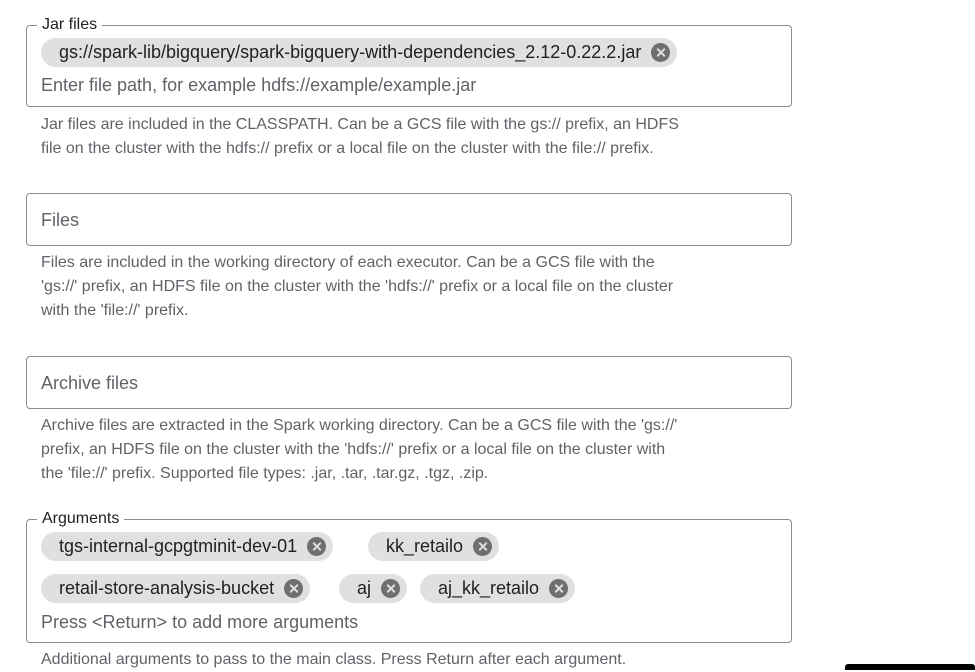 The height and width of the screenshot is (672, 975). What do you see at coordinates (425, 546) in the screenshot?
I see `chip-label: kk_retailo` at bounding box center [425, 546].